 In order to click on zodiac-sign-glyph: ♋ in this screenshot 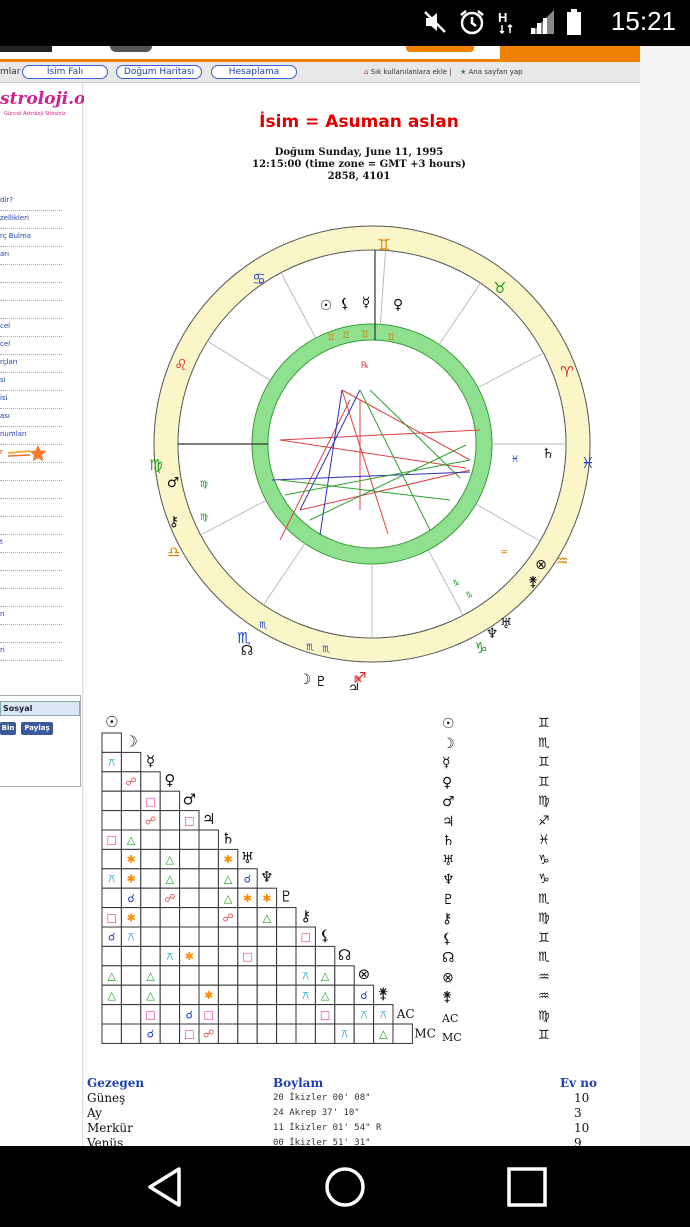, I will do `click(258, 279)`.